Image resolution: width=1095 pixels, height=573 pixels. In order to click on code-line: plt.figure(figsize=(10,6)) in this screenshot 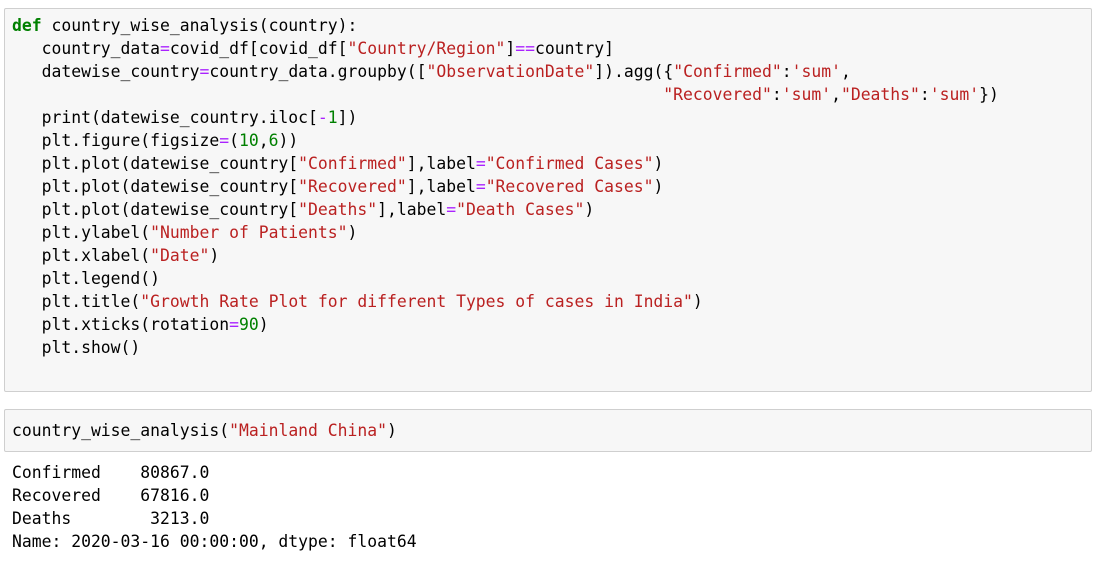, I will do `click(155, 140)`.